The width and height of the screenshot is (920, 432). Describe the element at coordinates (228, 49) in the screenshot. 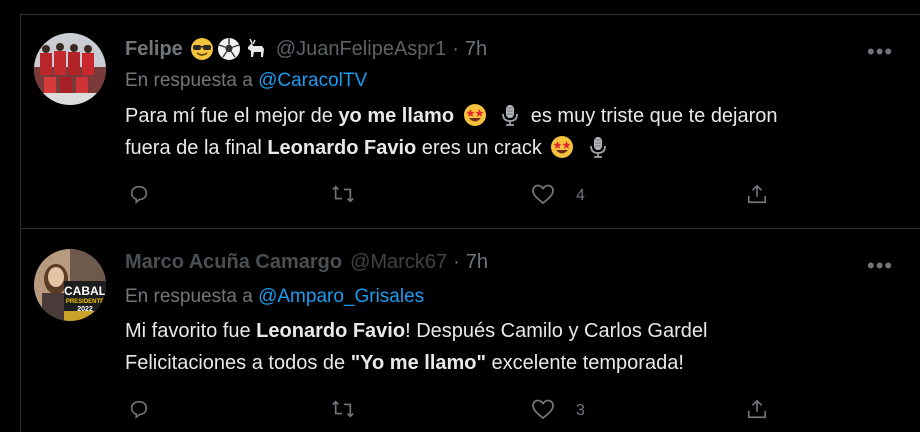

I see `soccer-ball-icon` at that location.